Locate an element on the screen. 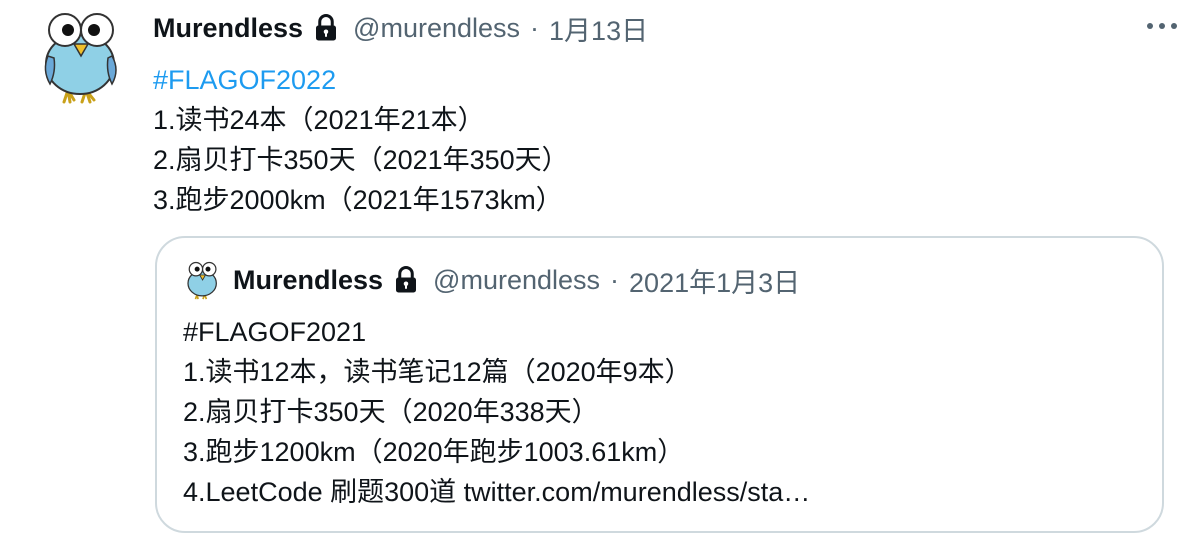 This screenshot has width=1200, height=556. quoted-tweet-date: 2021年1月3日 is located at coordinates (715, 282).